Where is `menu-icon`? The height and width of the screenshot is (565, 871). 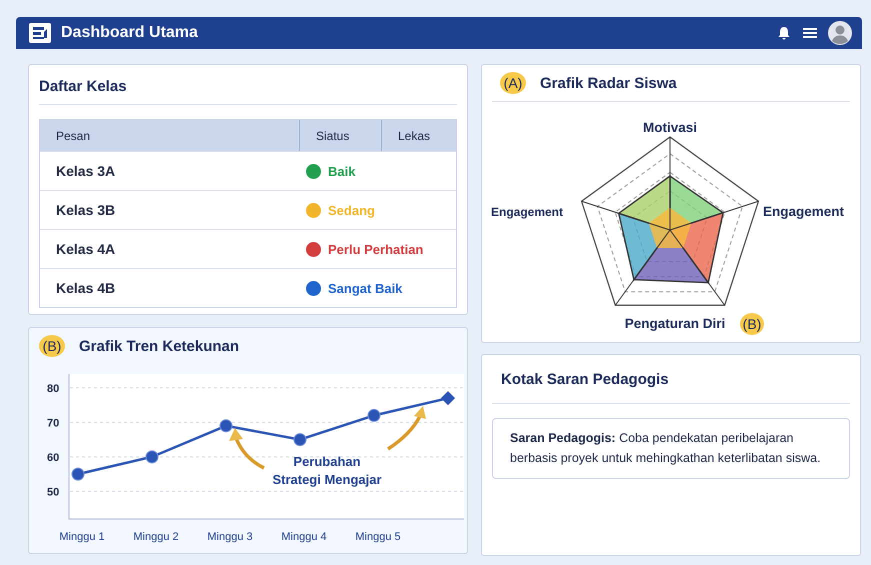 menu-icon is located at coordinates (810, 33).